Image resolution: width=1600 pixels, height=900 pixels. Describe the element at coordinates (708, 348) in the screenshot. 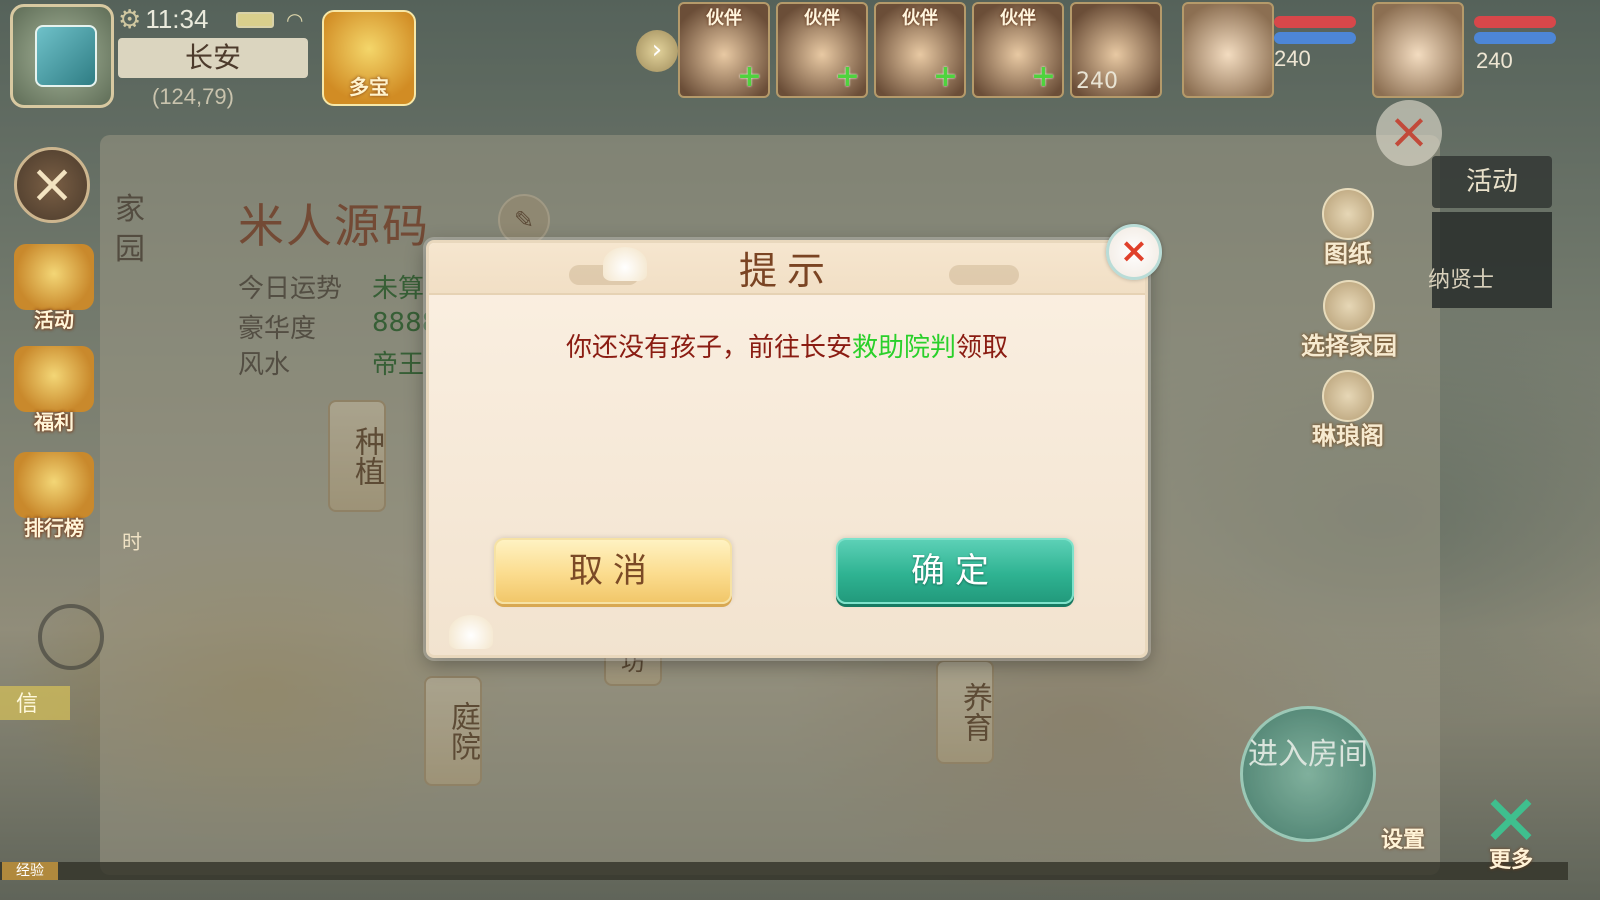

I see `message-prefix: 你还没有孩子，前往长安` at that location.